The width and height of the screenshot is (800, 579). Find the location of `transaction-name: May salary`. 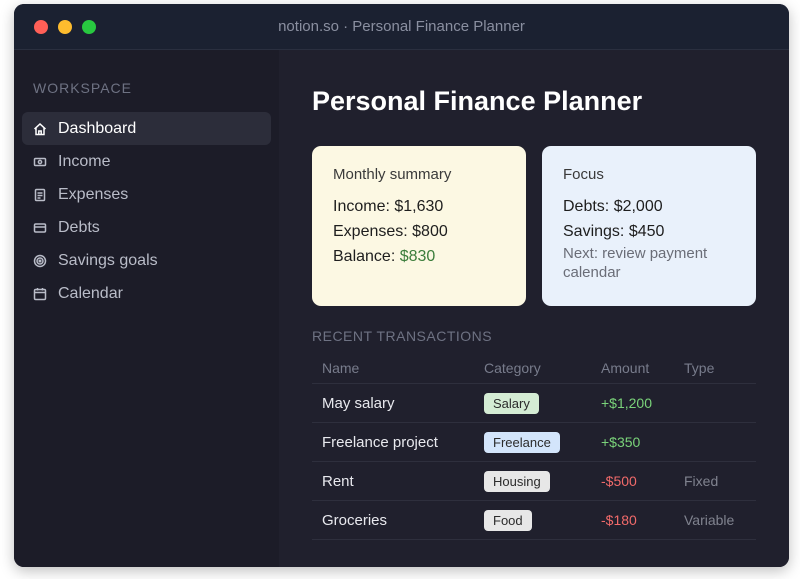

transaction-name: May salary is located at coordinates (358, 403).